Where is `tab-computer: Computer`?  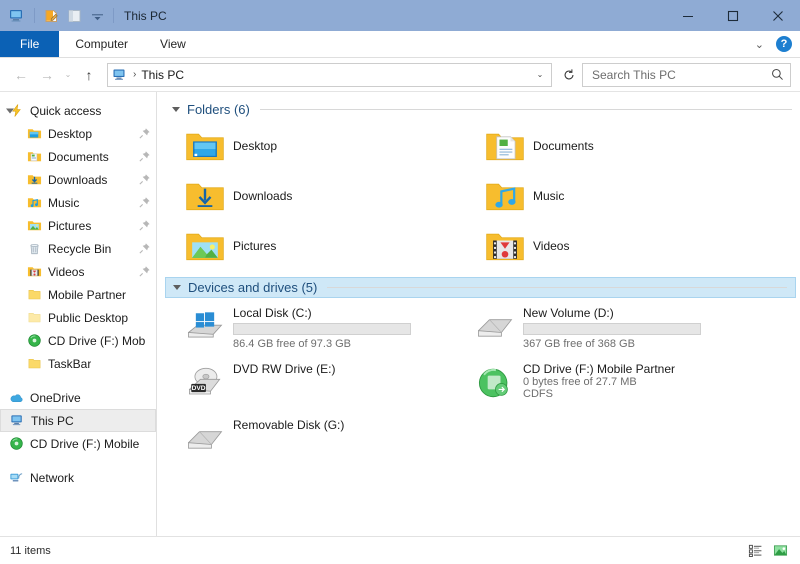 tab-computer: Computer is located at coordinates (101, 44).